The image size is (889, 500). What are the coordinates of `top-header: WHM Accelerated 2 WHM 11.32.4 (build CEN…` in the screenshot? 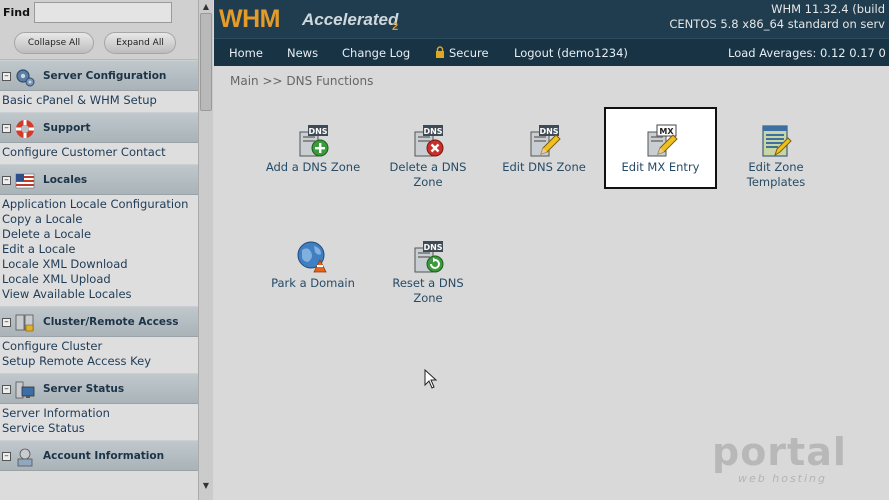 It's located at (551, 19).